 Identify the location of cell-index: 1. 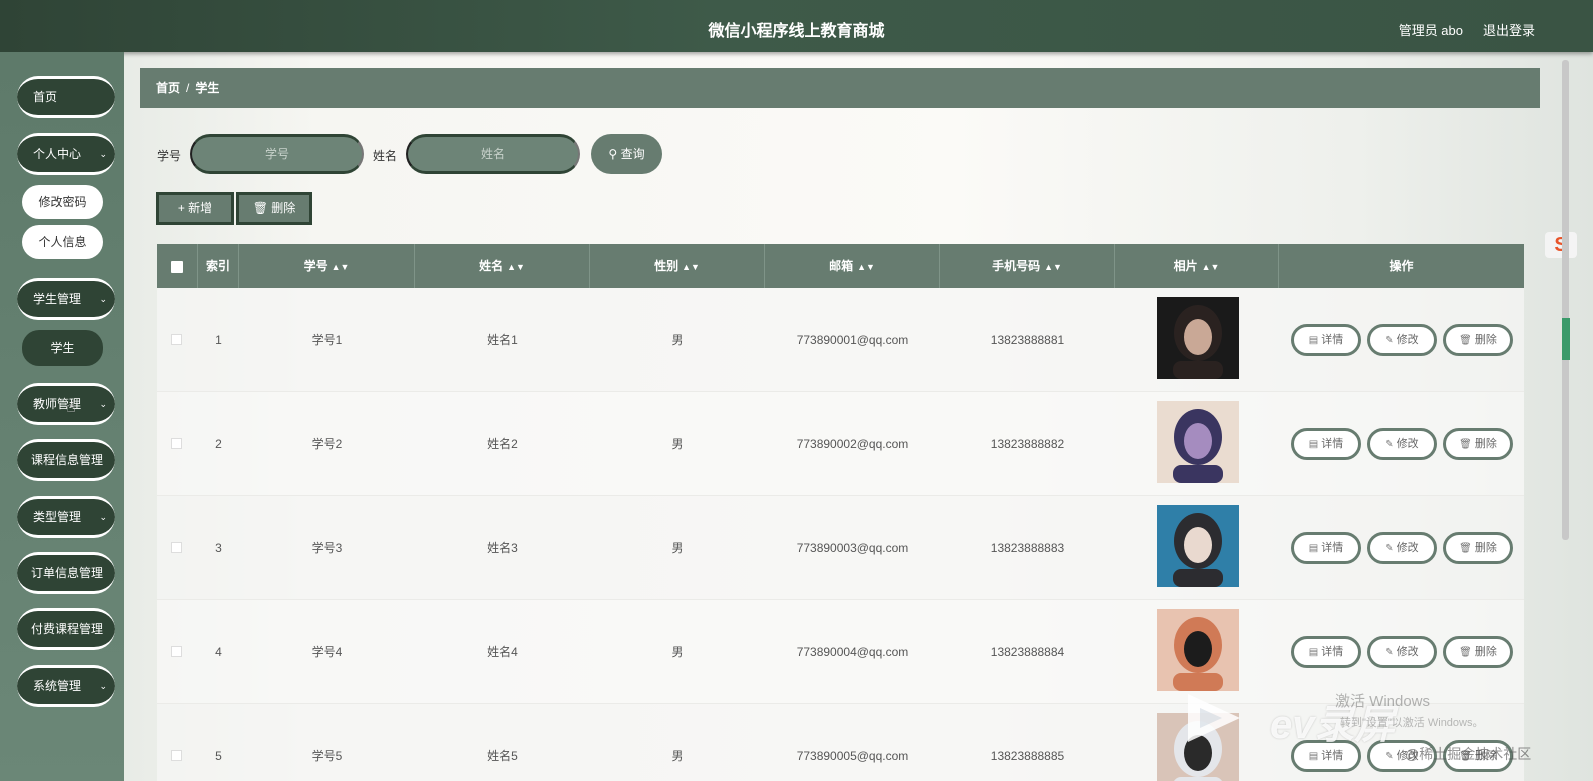
(218, 340).